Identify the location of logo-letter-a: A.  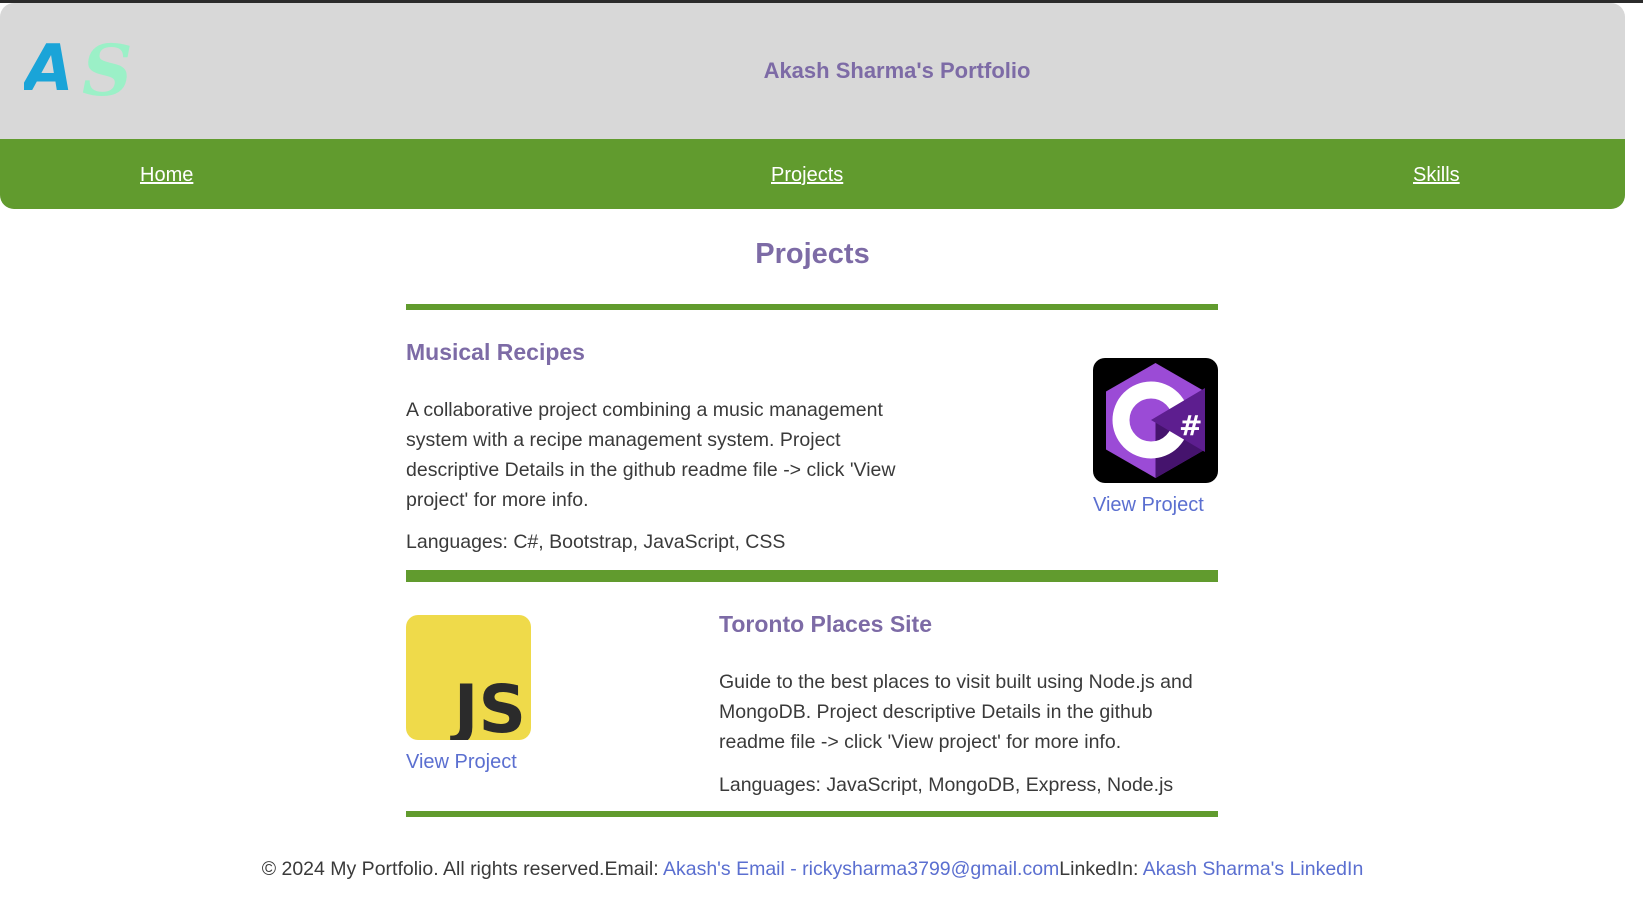
(49, 68).